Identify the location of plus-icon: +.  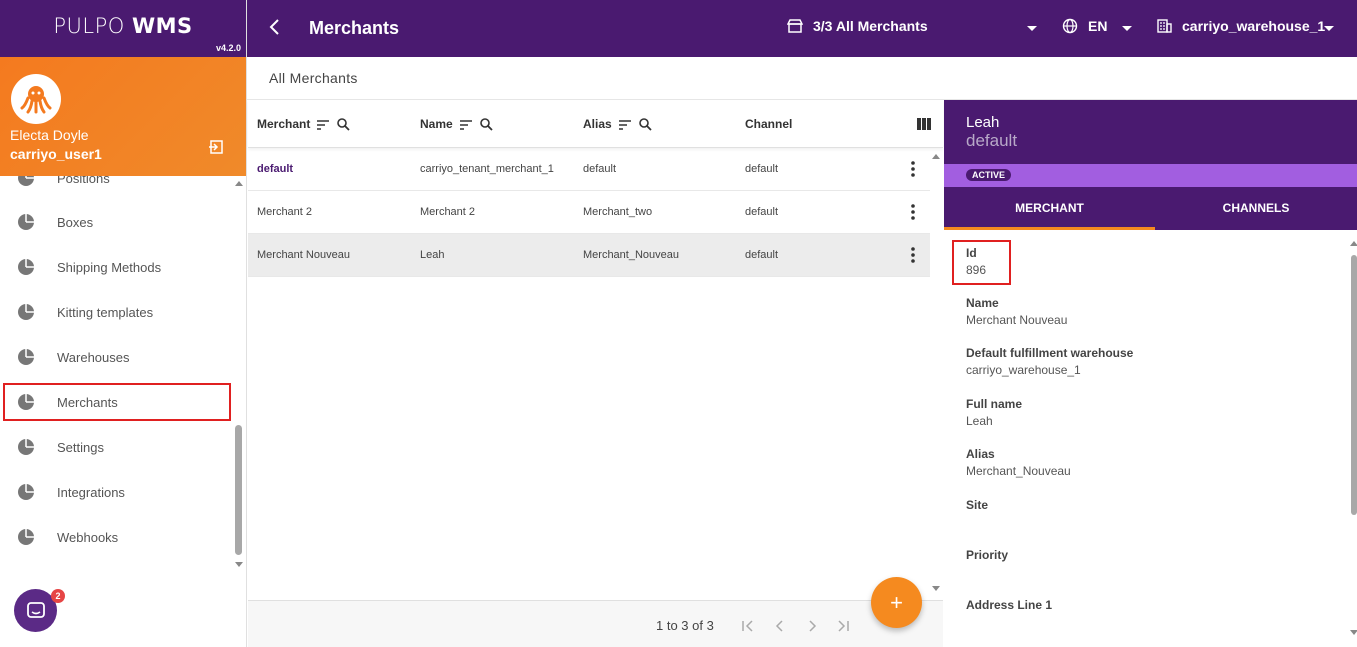
(896, 602).